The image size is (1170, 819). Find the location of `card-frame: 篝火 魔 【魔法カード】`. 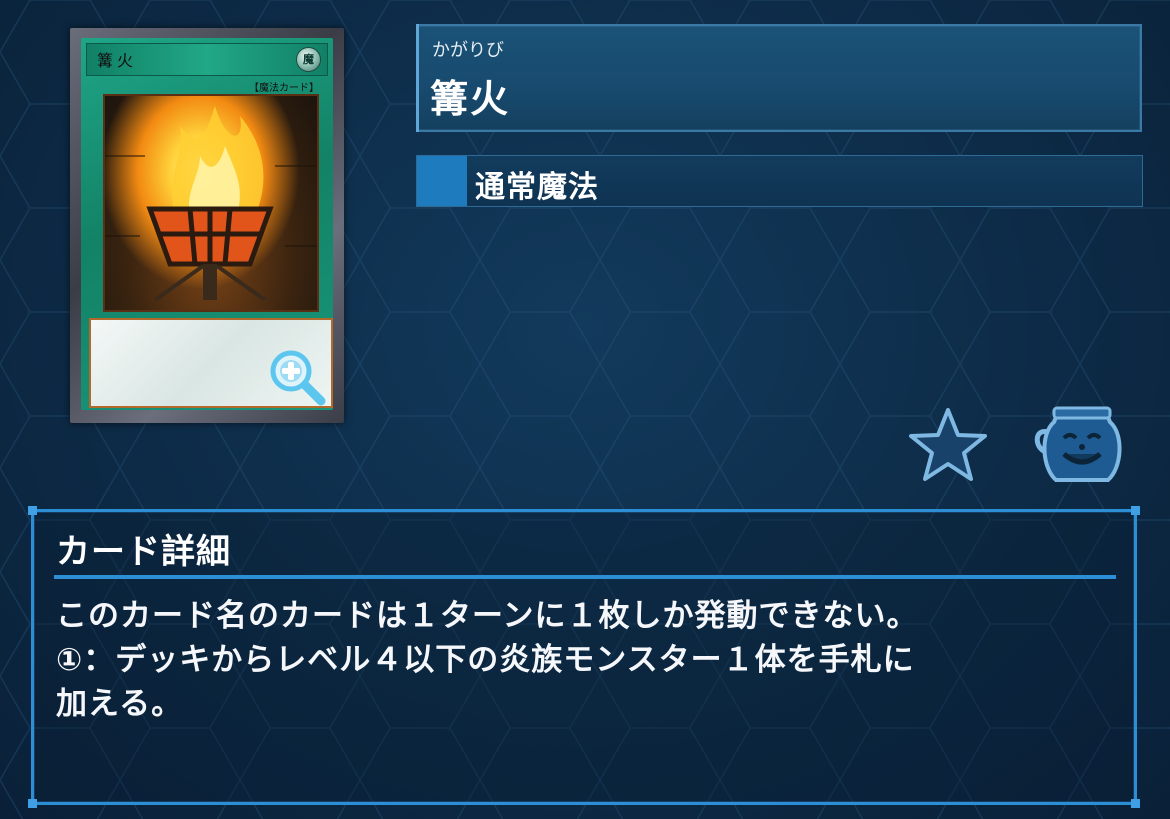

card-frame: 篝火 魔 【魔法カード】 is located at coordinates (207, 224).